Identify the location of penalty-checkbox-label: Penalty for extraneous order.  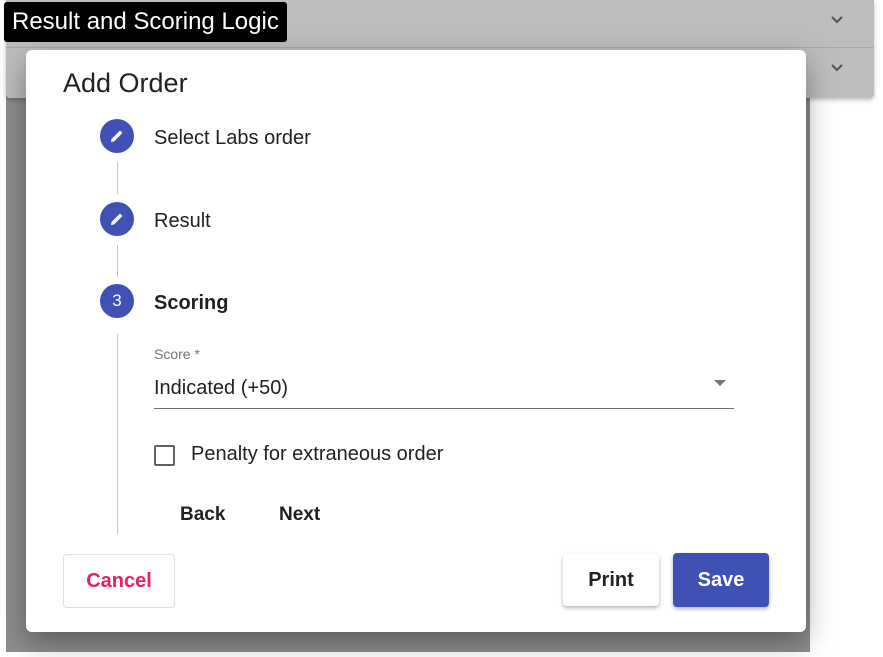
(317, 454).